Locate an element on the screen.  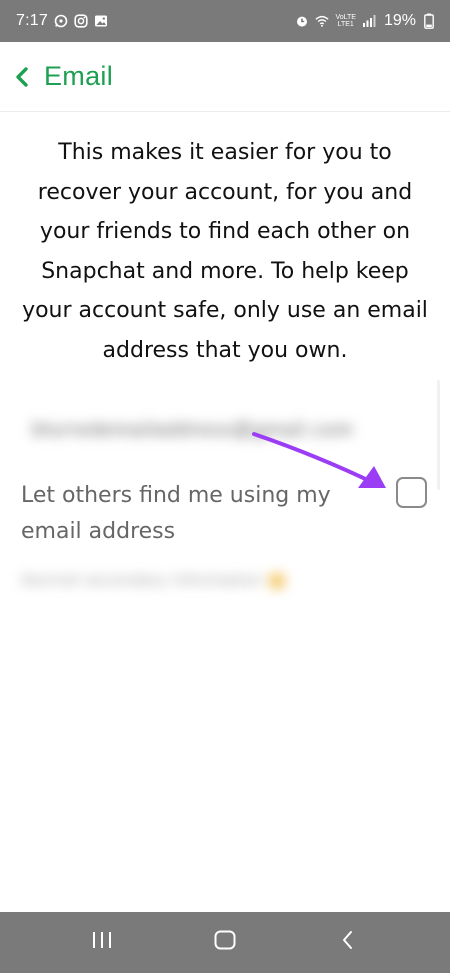
chevron-left-icon is located at coordinates (24, 77).